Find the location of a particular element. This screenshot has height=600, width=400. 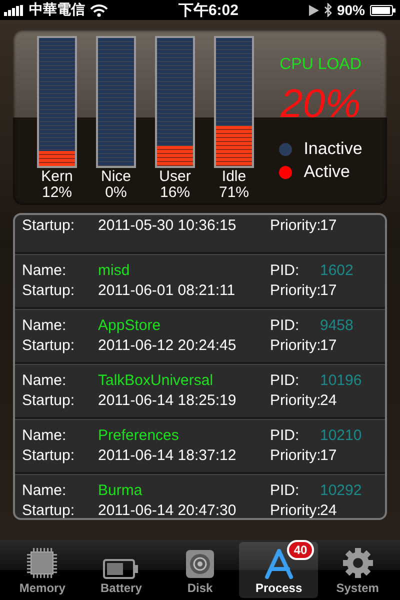

meter-reading: 0% is located at coordinates (116, 193).